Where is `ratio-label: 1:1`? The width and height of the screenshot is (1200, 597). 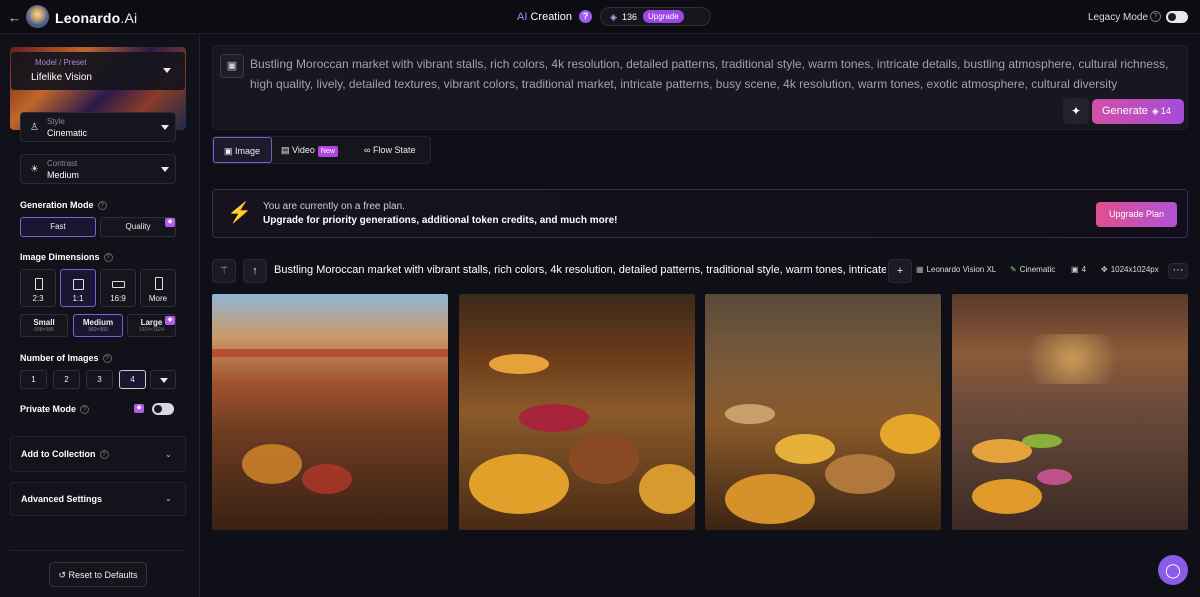
ratio-label: 1:1 is located at coordinates (78, 298).